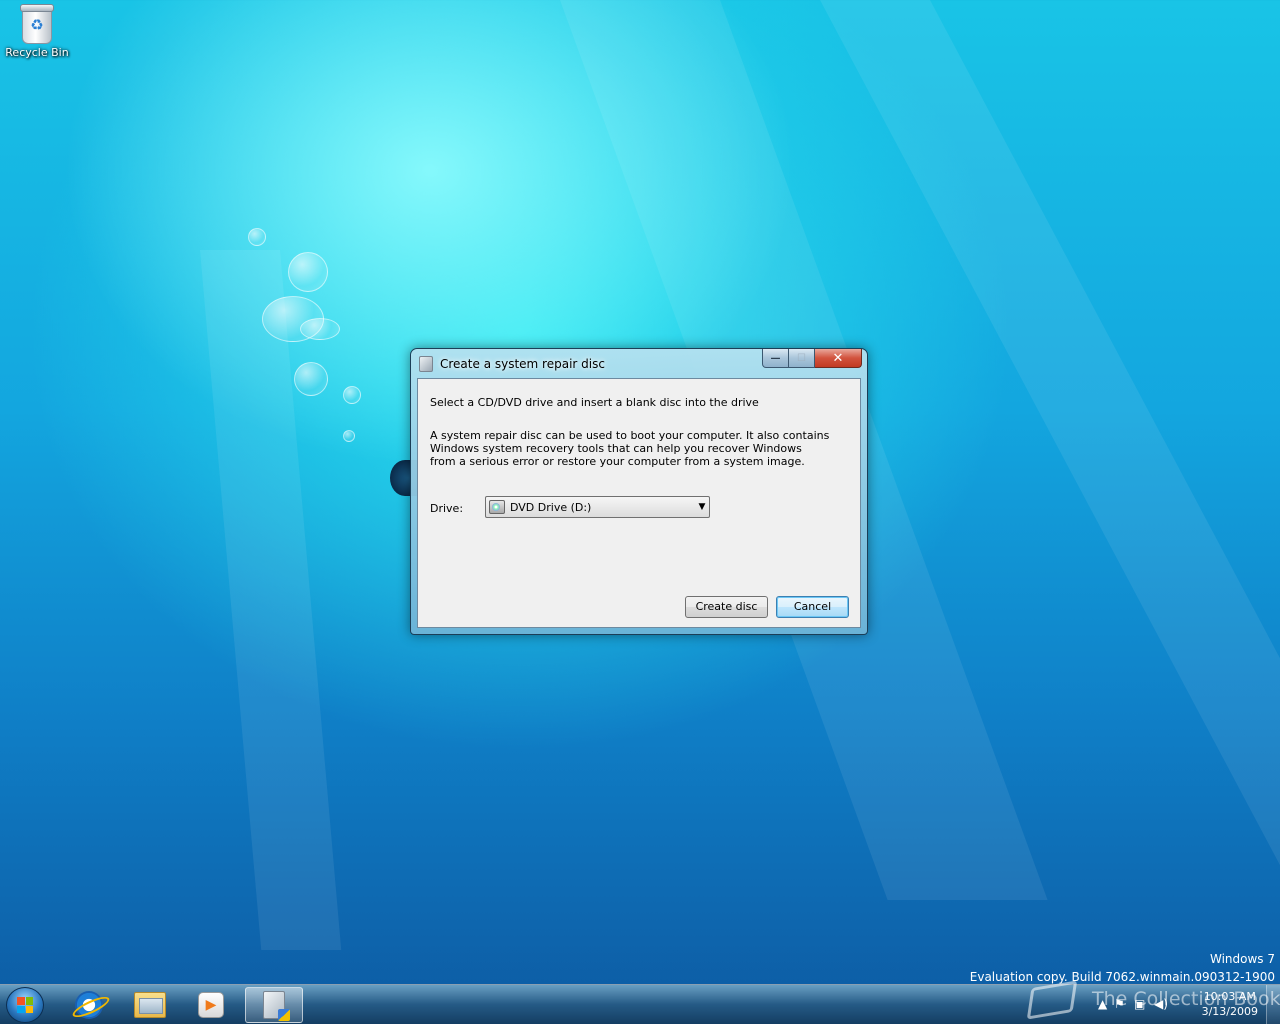  Describe the element at coordinates (271, 600) in the screenshot. I see `light-ray` at that location.